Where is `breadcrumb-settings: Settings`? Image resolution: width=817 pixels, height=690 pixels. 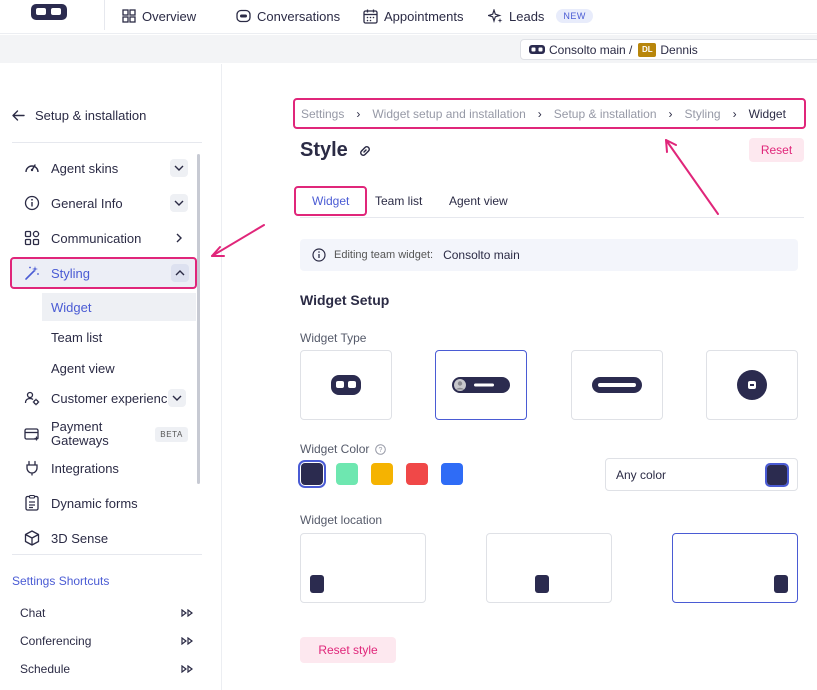 breadcrumb-settings: Settings is located at coordinates (322, 114).